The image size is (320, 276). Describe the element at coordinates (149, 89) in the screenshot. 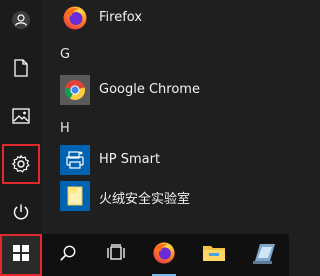

I see `app-label: Google Chrome` at that location.